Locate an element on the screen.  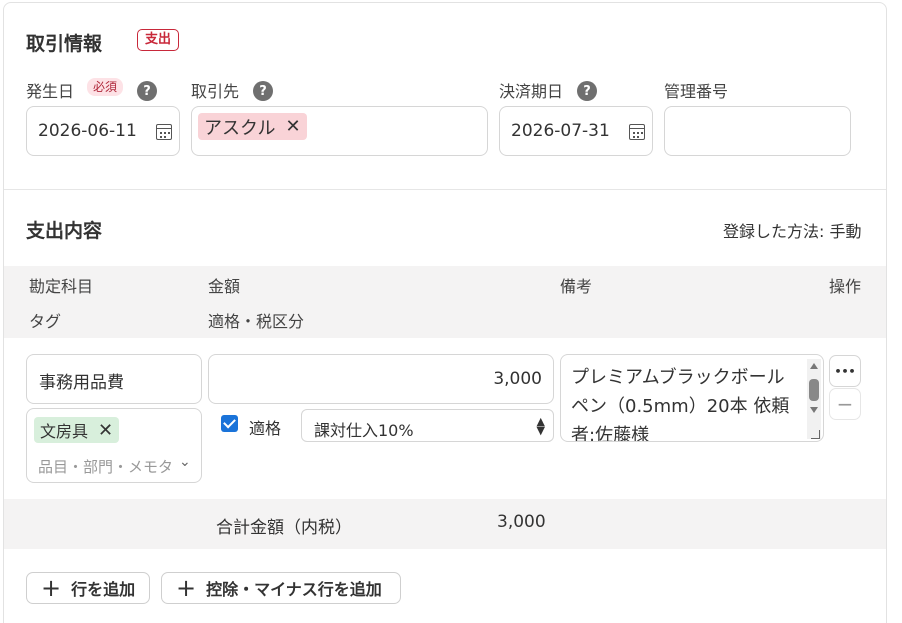
required-badge: 必須 is located at coordinates (105, 87).